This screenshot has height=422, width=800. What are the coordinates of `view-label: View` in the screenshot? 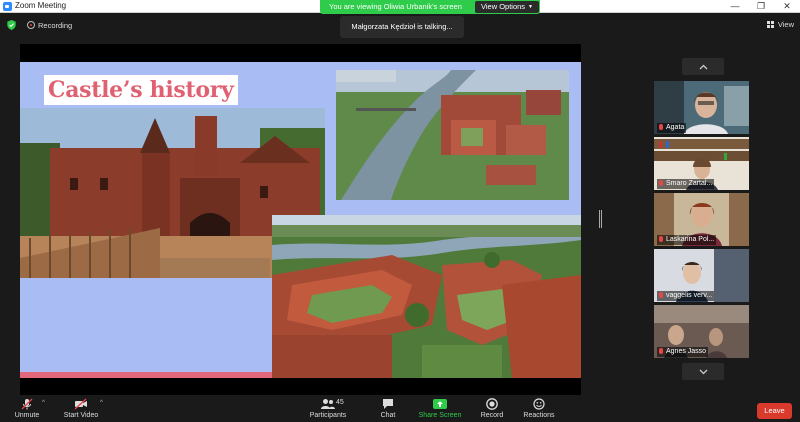 It's located at (785, 24).